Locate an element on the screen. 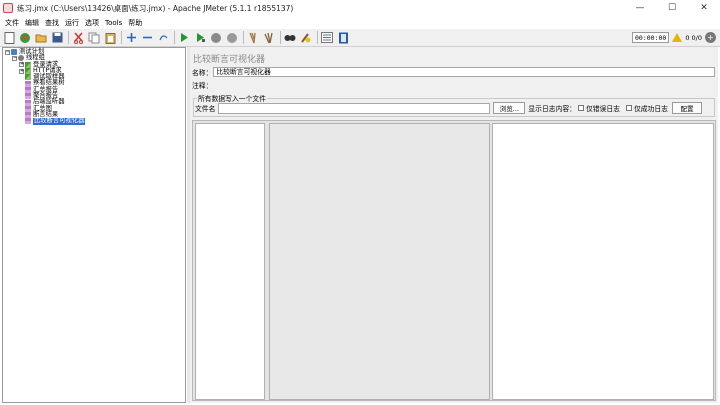 The width and height of the screenshot is (720, 405). templates-icon is located at coordinates (25, 38).